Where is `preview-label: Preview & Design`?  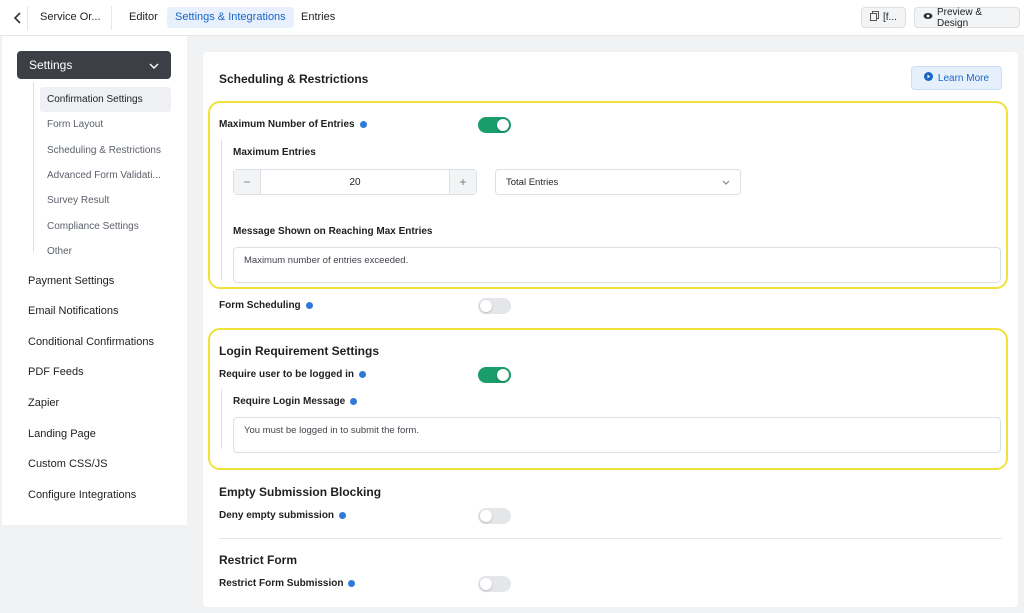
preview-label: Preview & Design is located at coordinates (960, 17).